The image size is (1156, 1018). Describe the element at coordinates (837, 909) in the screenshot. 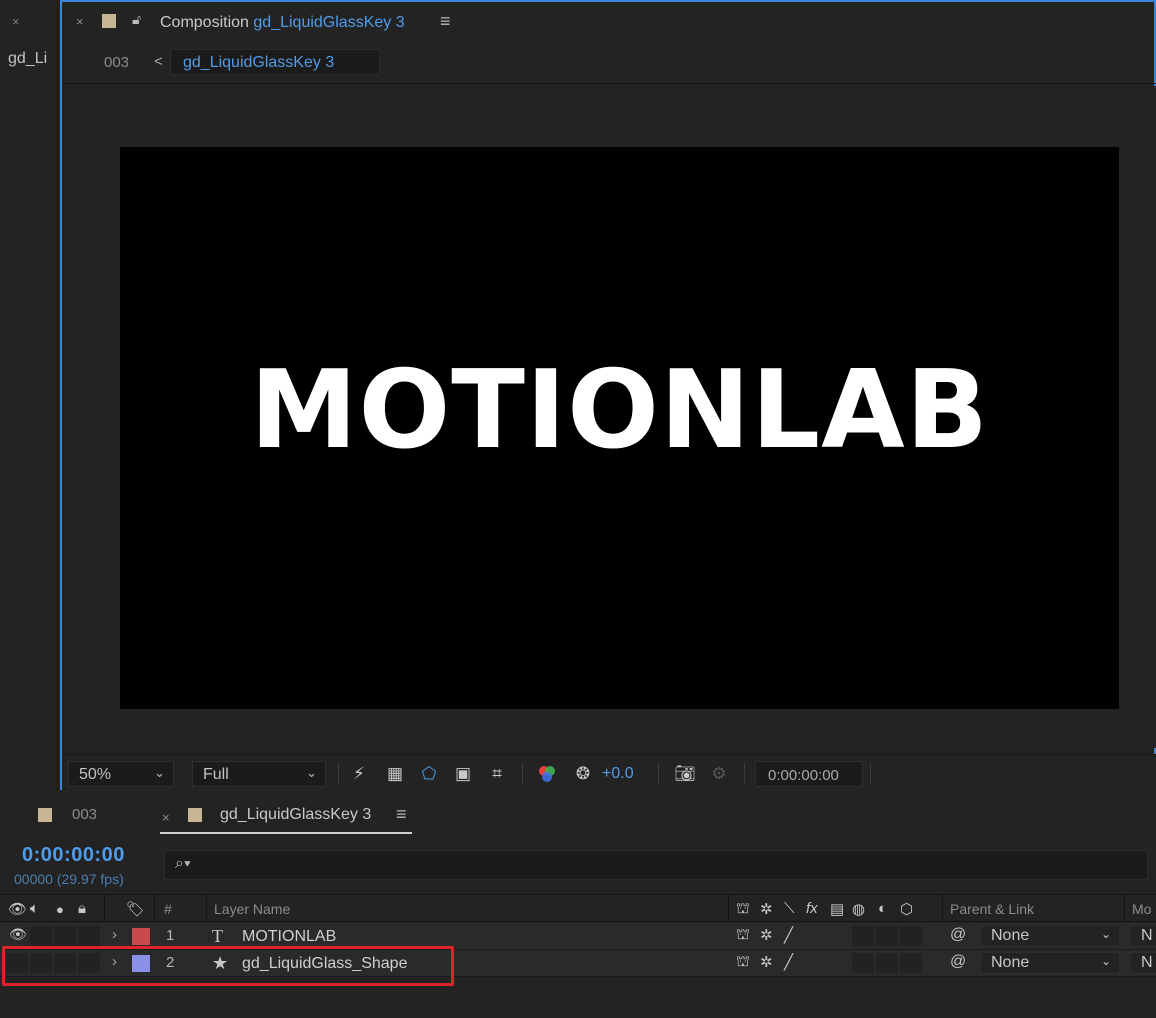

I see `frame-blend-icon: ▤` at that location.